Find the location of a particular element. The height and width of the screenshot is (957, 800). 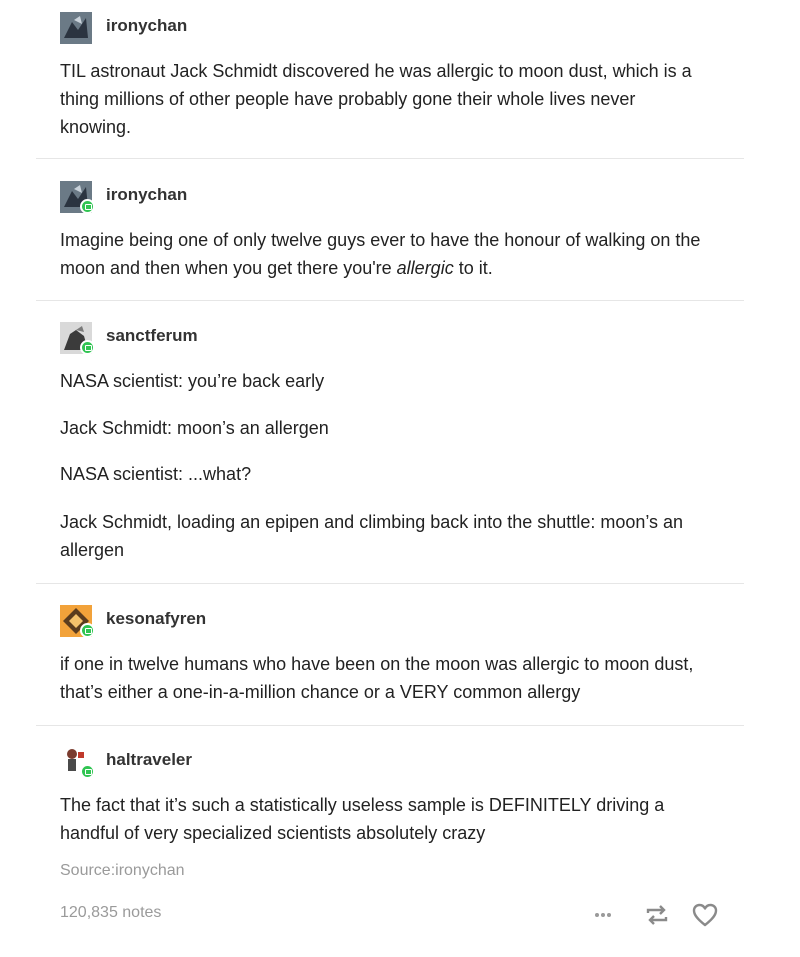

username: sanctferum is located at coordinates (152, 336).